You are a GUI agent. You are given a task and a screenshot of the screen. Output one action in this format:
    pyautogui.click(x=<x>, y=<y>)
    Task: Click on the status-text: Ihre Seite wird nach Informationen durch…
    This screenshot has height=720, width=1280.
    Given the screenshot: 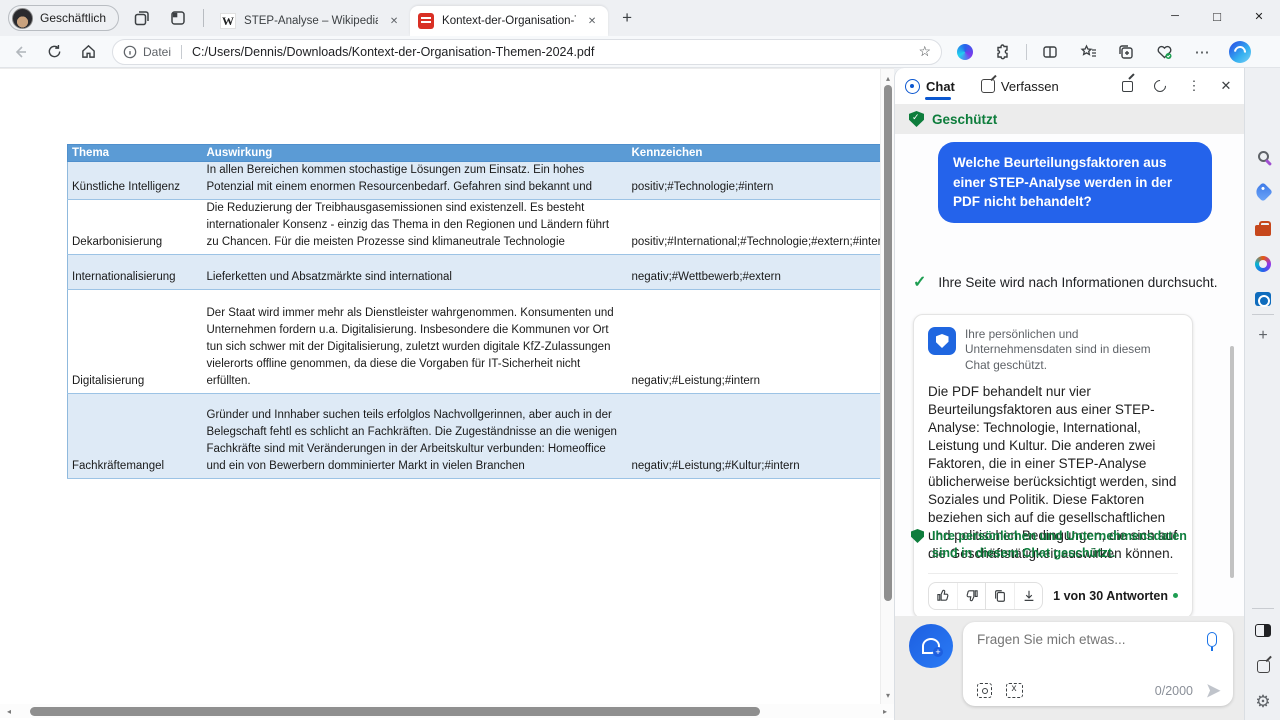 What is the action you would take?
    pyautogui.click(x=1078, y=282)
    